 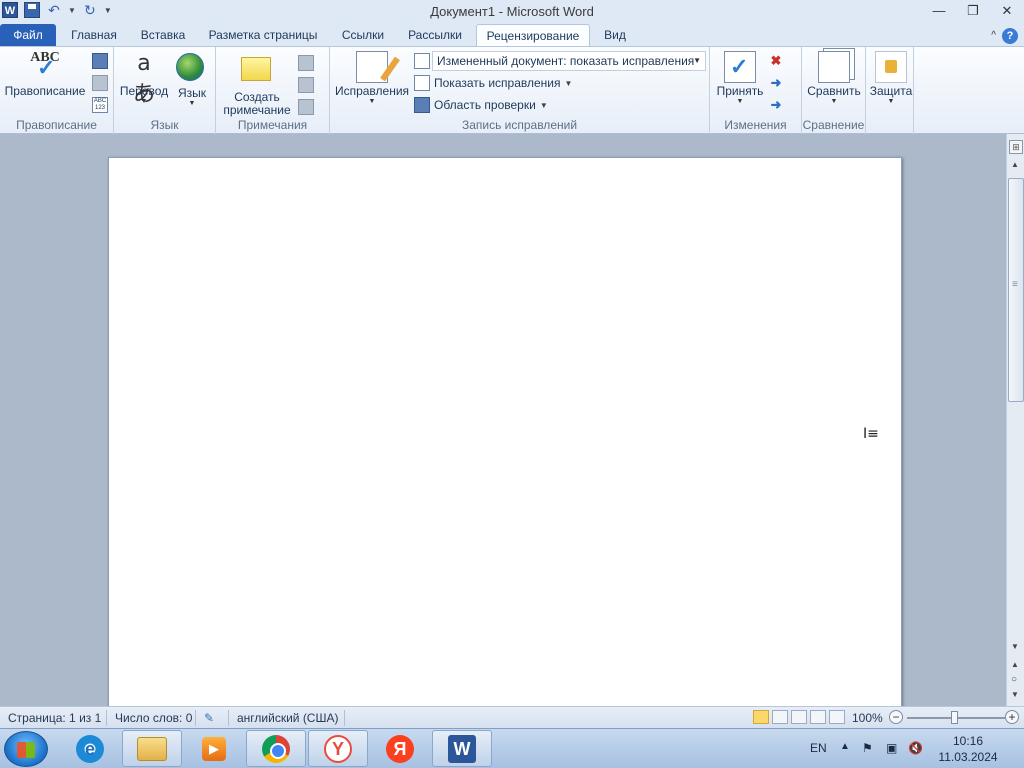 What do you see at coordinates (435, 35) in the screenshot?
I see `tab-mailings: Рассылки` at bounding box center [435, 35].